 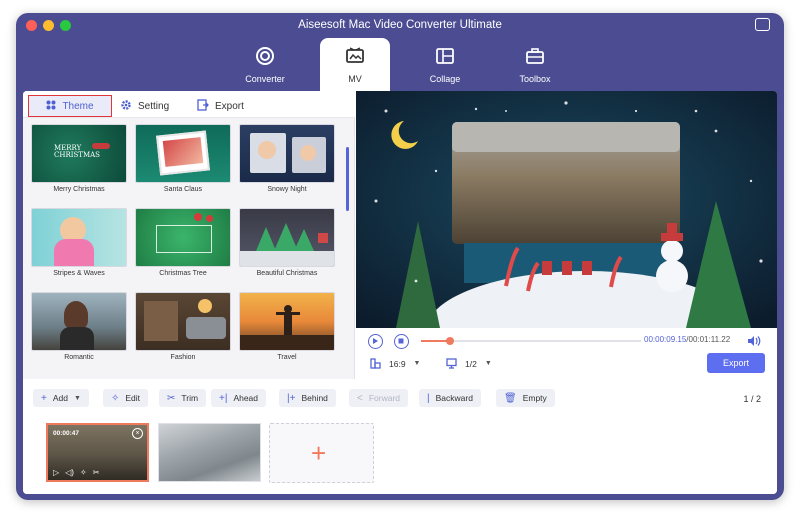 What do you see at coordinates (355, 66) in the screenshot?
I see `tab-mv: MV` at bounding box center [355, 66].